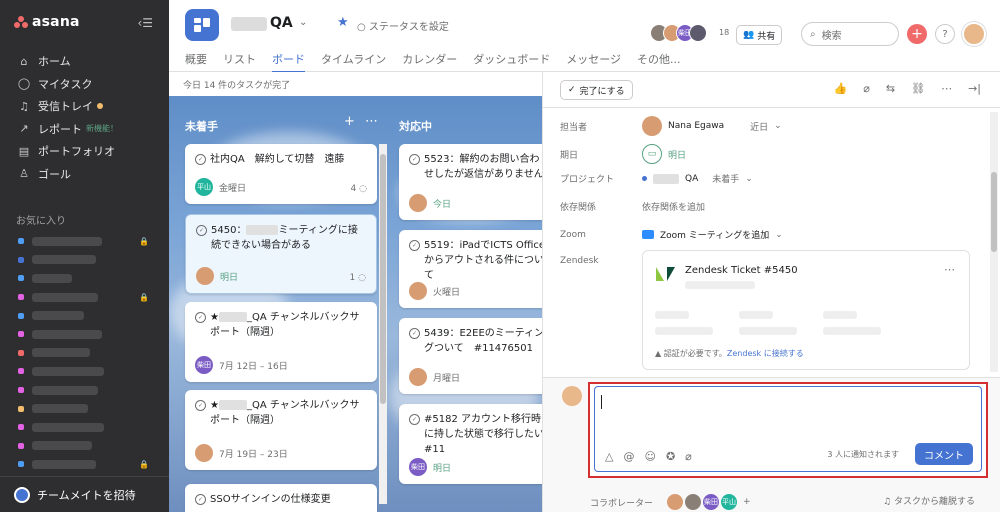  I want to click on task-card-selected: ✓ 5450： ミーティングに接続できない場合がある 明日 1 ◌, so click(281, 254).